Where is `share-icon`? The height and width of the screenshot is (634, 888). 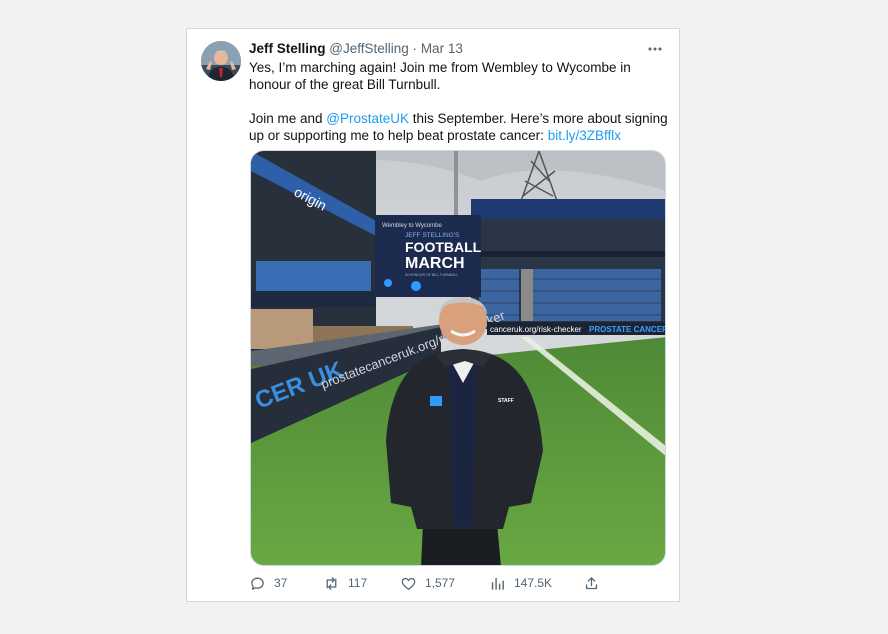
share-icon is located at coordinates (591, 582).